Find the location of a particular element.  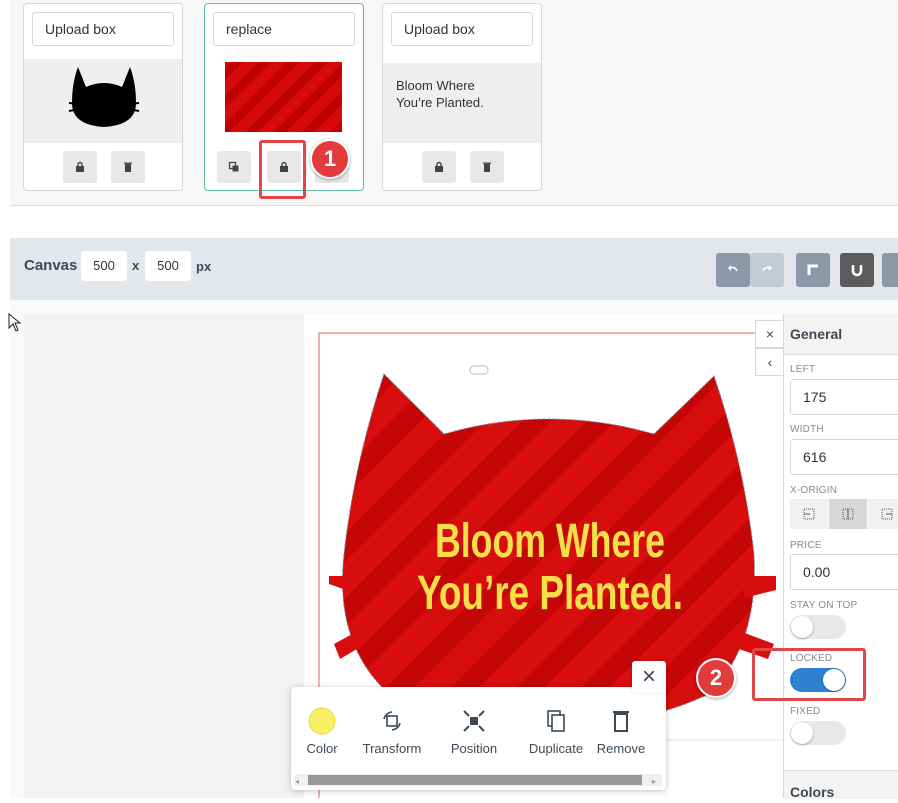

transform-icon is located at coordinates (392, 721).